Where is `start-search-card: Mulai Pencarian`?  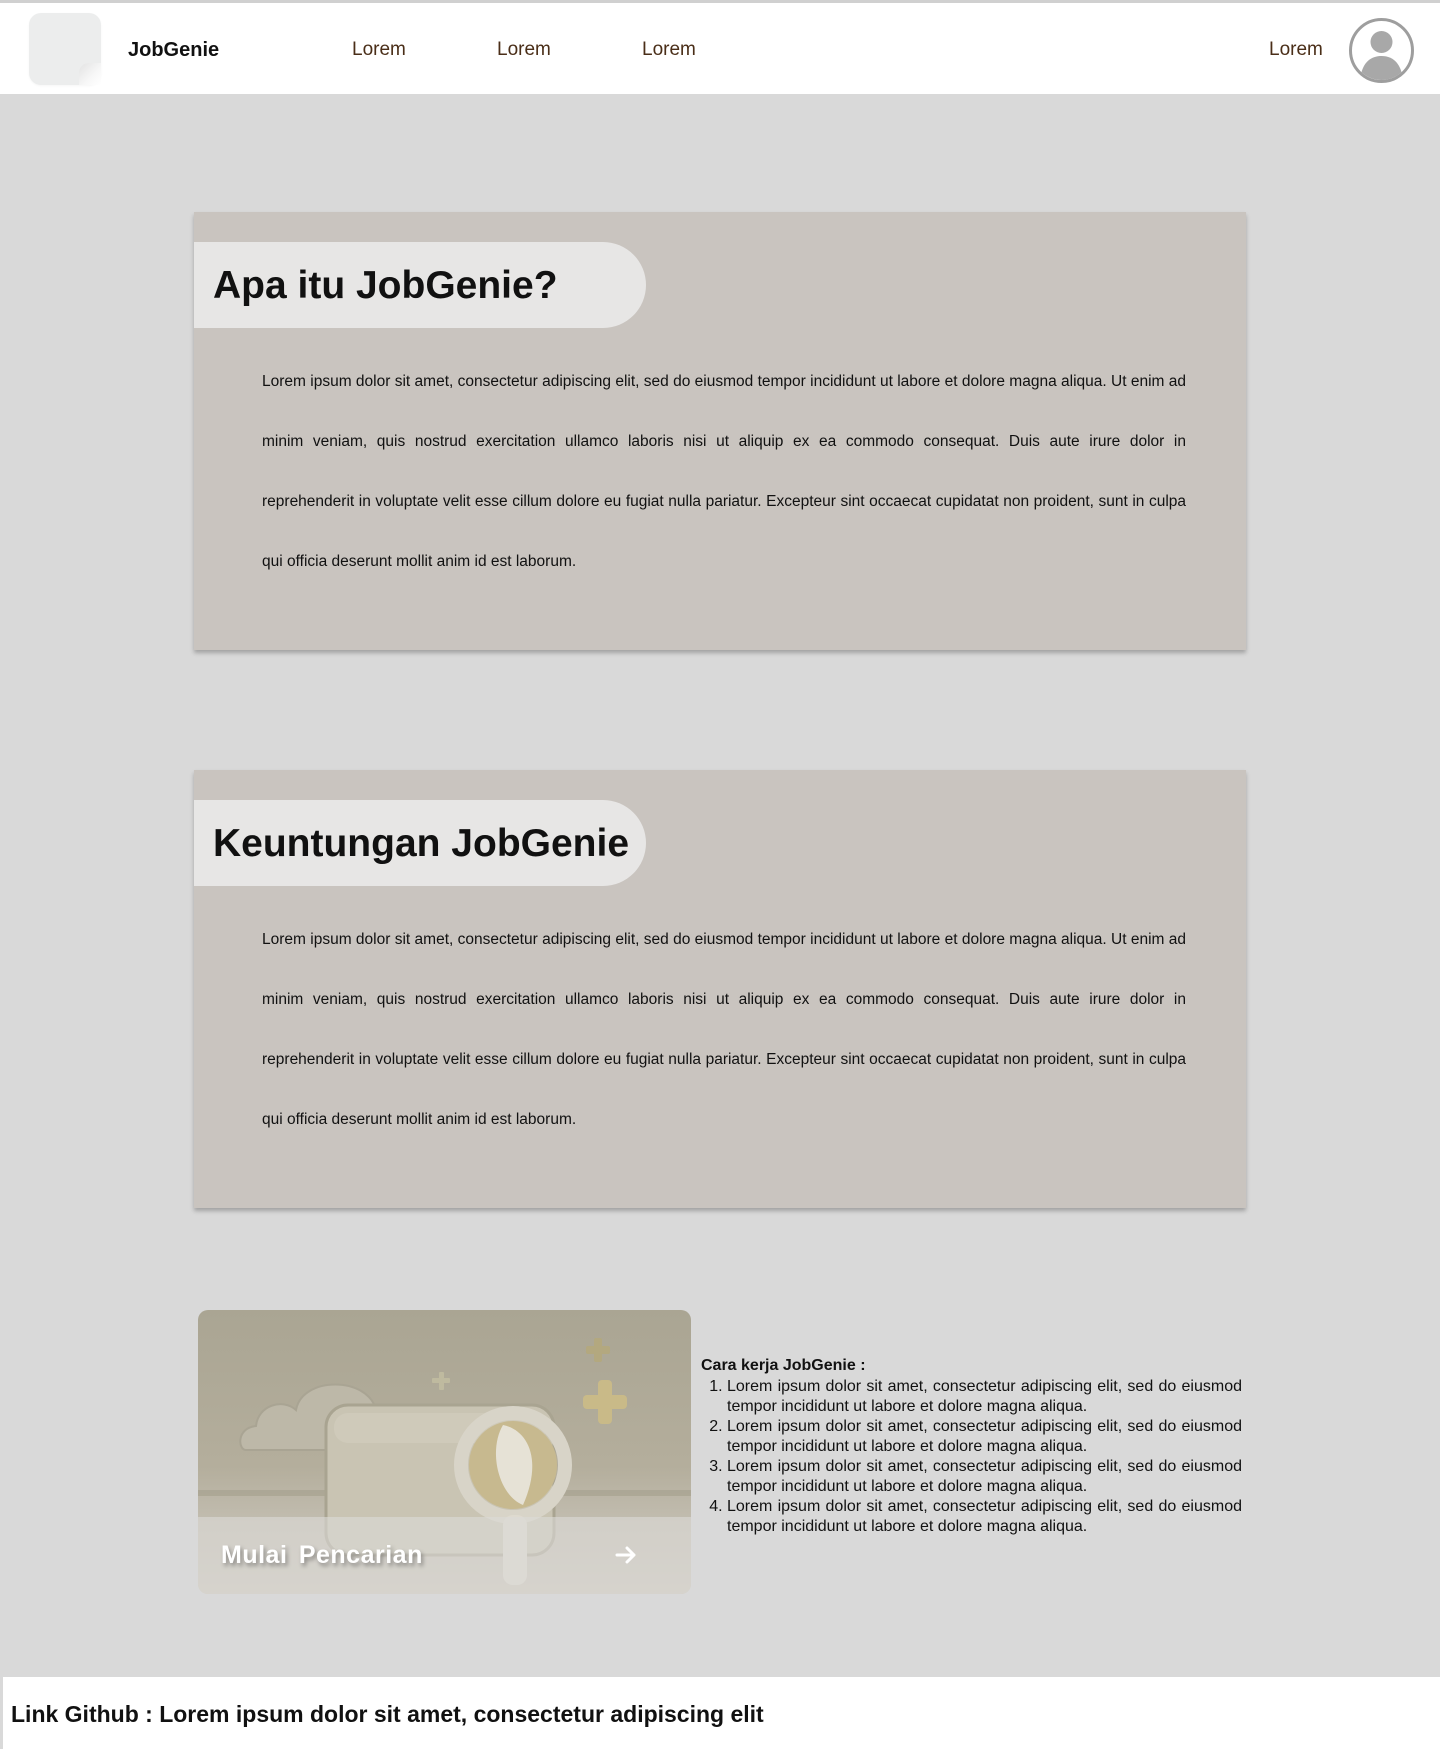 start-search-card: Mulai Pencarian is located at coordinates (444, 1452).